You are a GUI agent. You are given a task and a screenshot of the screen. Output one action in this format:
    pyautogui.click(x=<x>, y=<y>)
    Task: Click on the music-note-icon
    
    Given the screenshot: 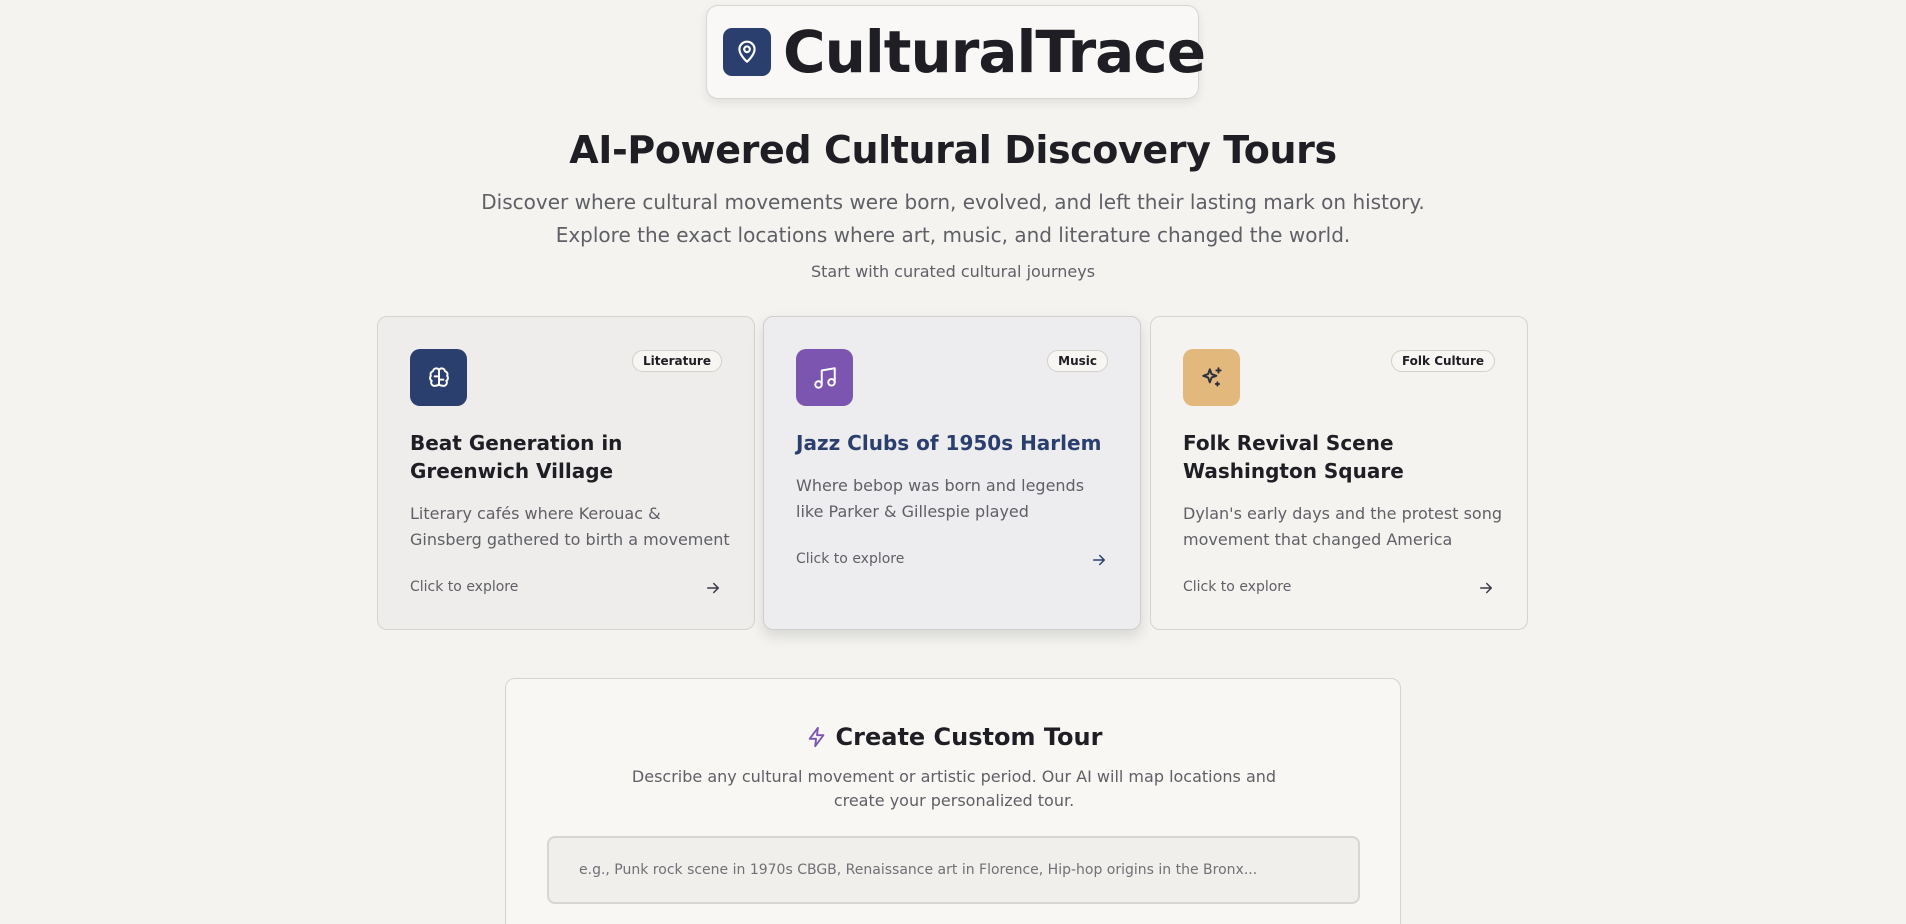 What is the action you would take?
    pyautogui.click(x=824, y=377)
    